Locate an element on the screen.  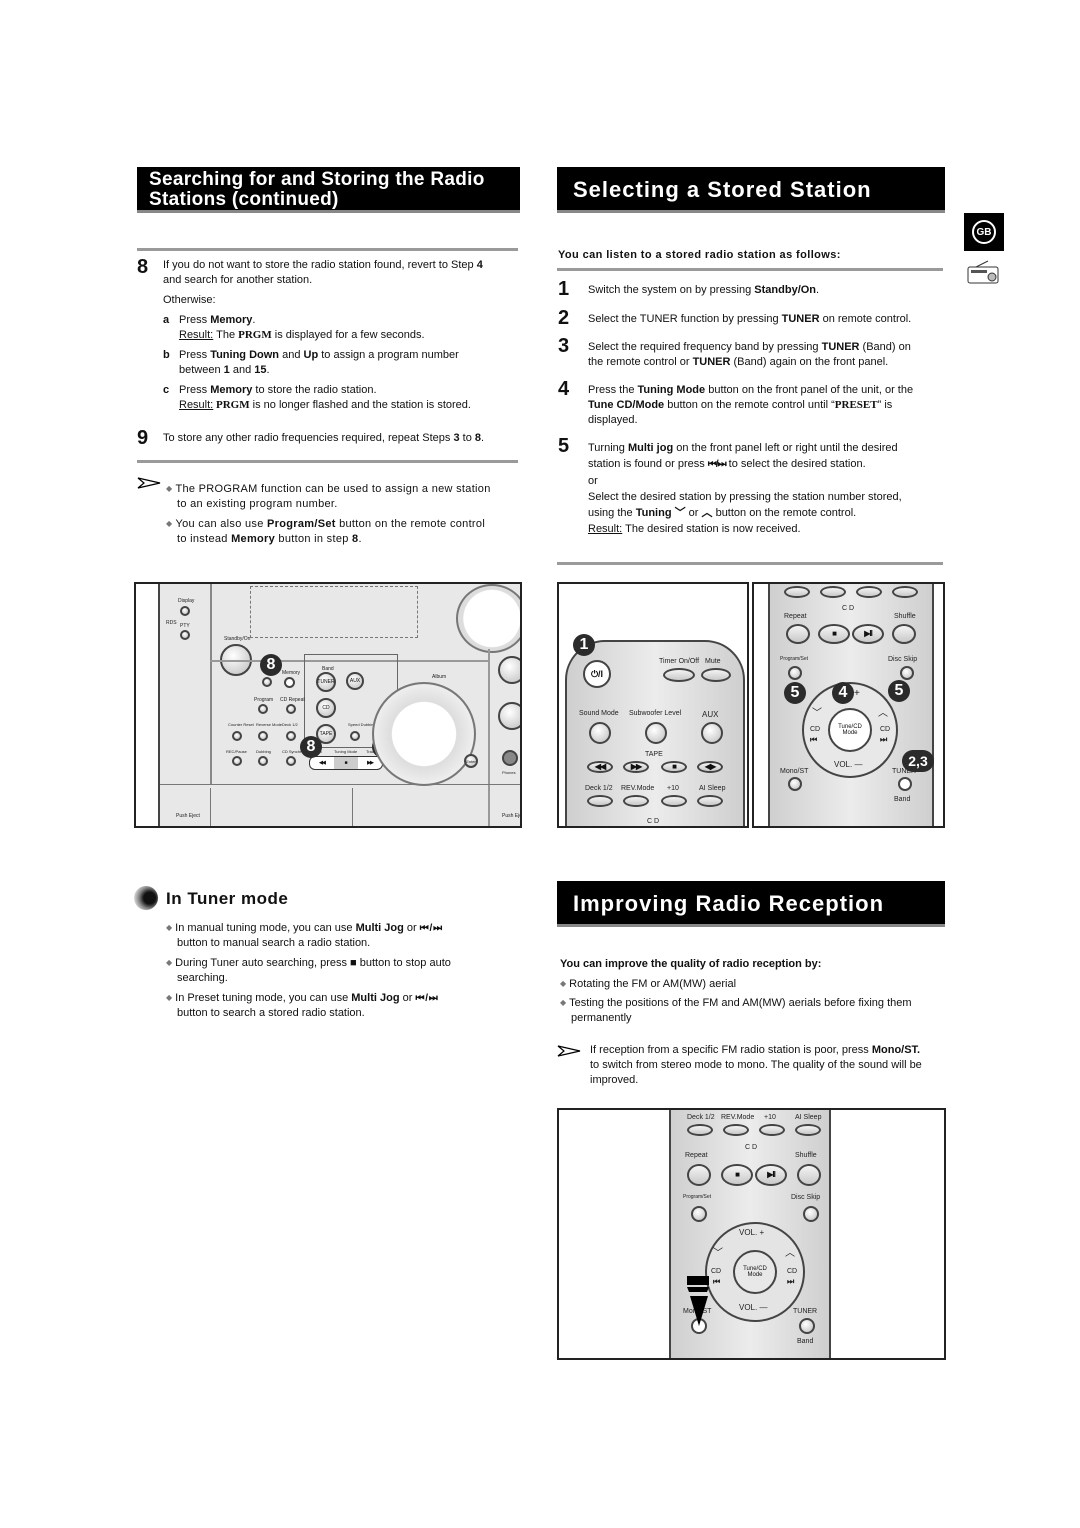
callout-step: 5 is located at coordinates (899, 691).